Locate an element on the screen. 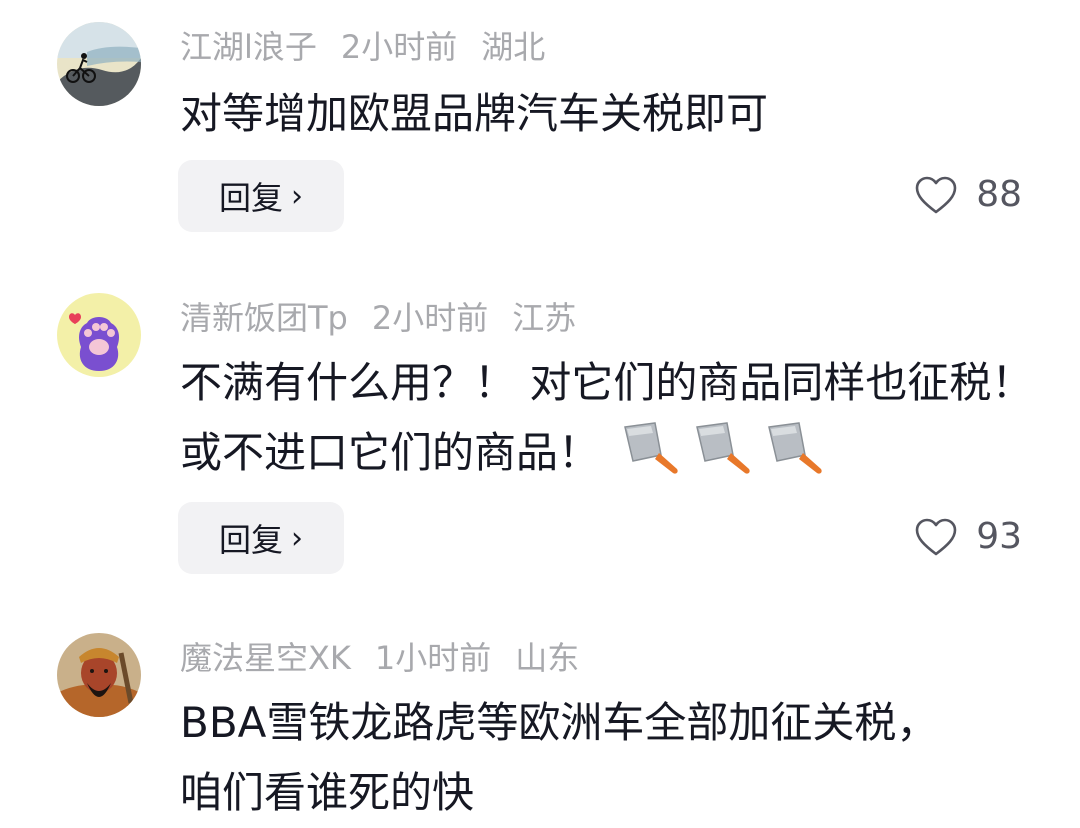  like-button: 93 is located at coordinates (968, 536).